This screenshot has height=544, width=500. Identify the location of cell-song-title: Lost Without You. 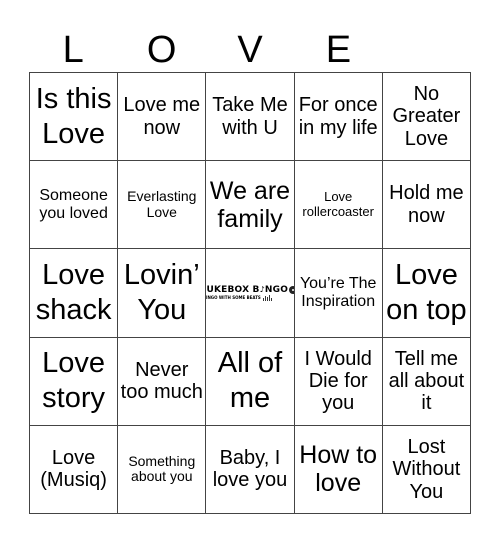
(426, 469).